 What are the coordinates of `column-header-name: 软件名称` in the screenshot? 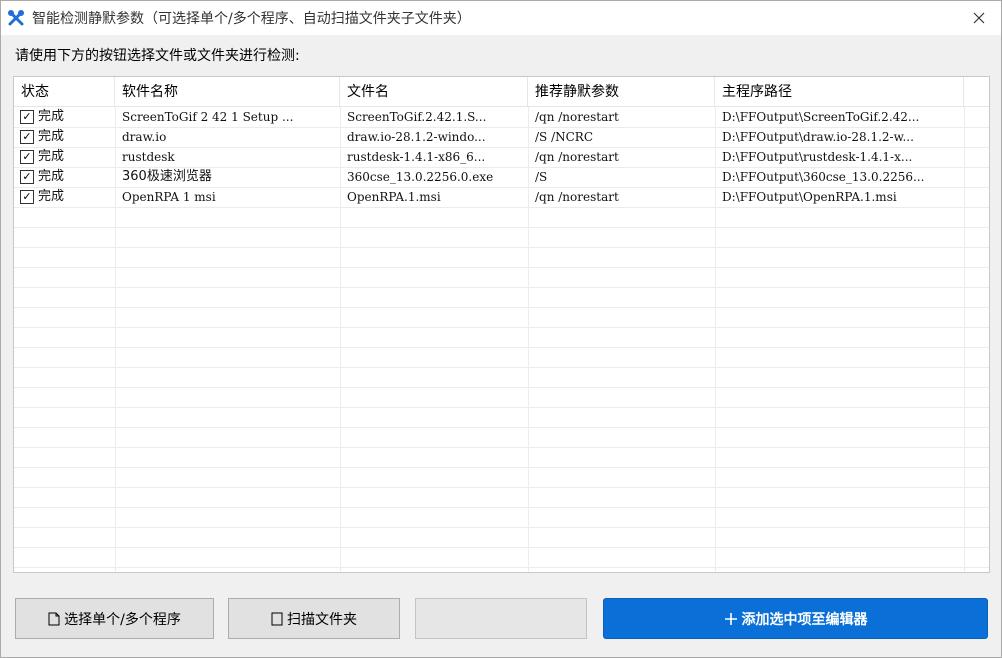 It's located at (227, 92).